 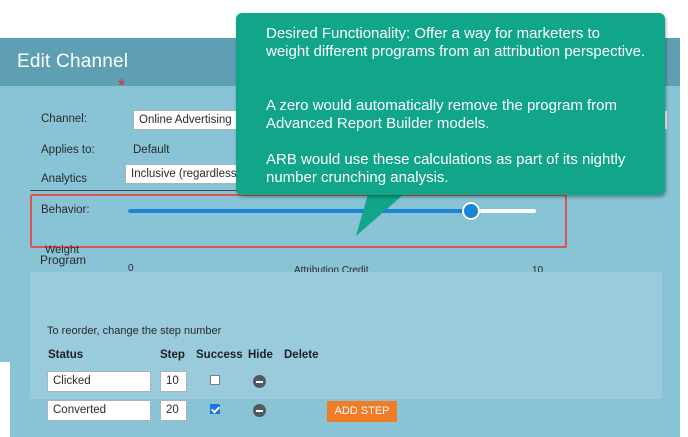 I want to click on program-header: Program, so click(x=346, y=262).